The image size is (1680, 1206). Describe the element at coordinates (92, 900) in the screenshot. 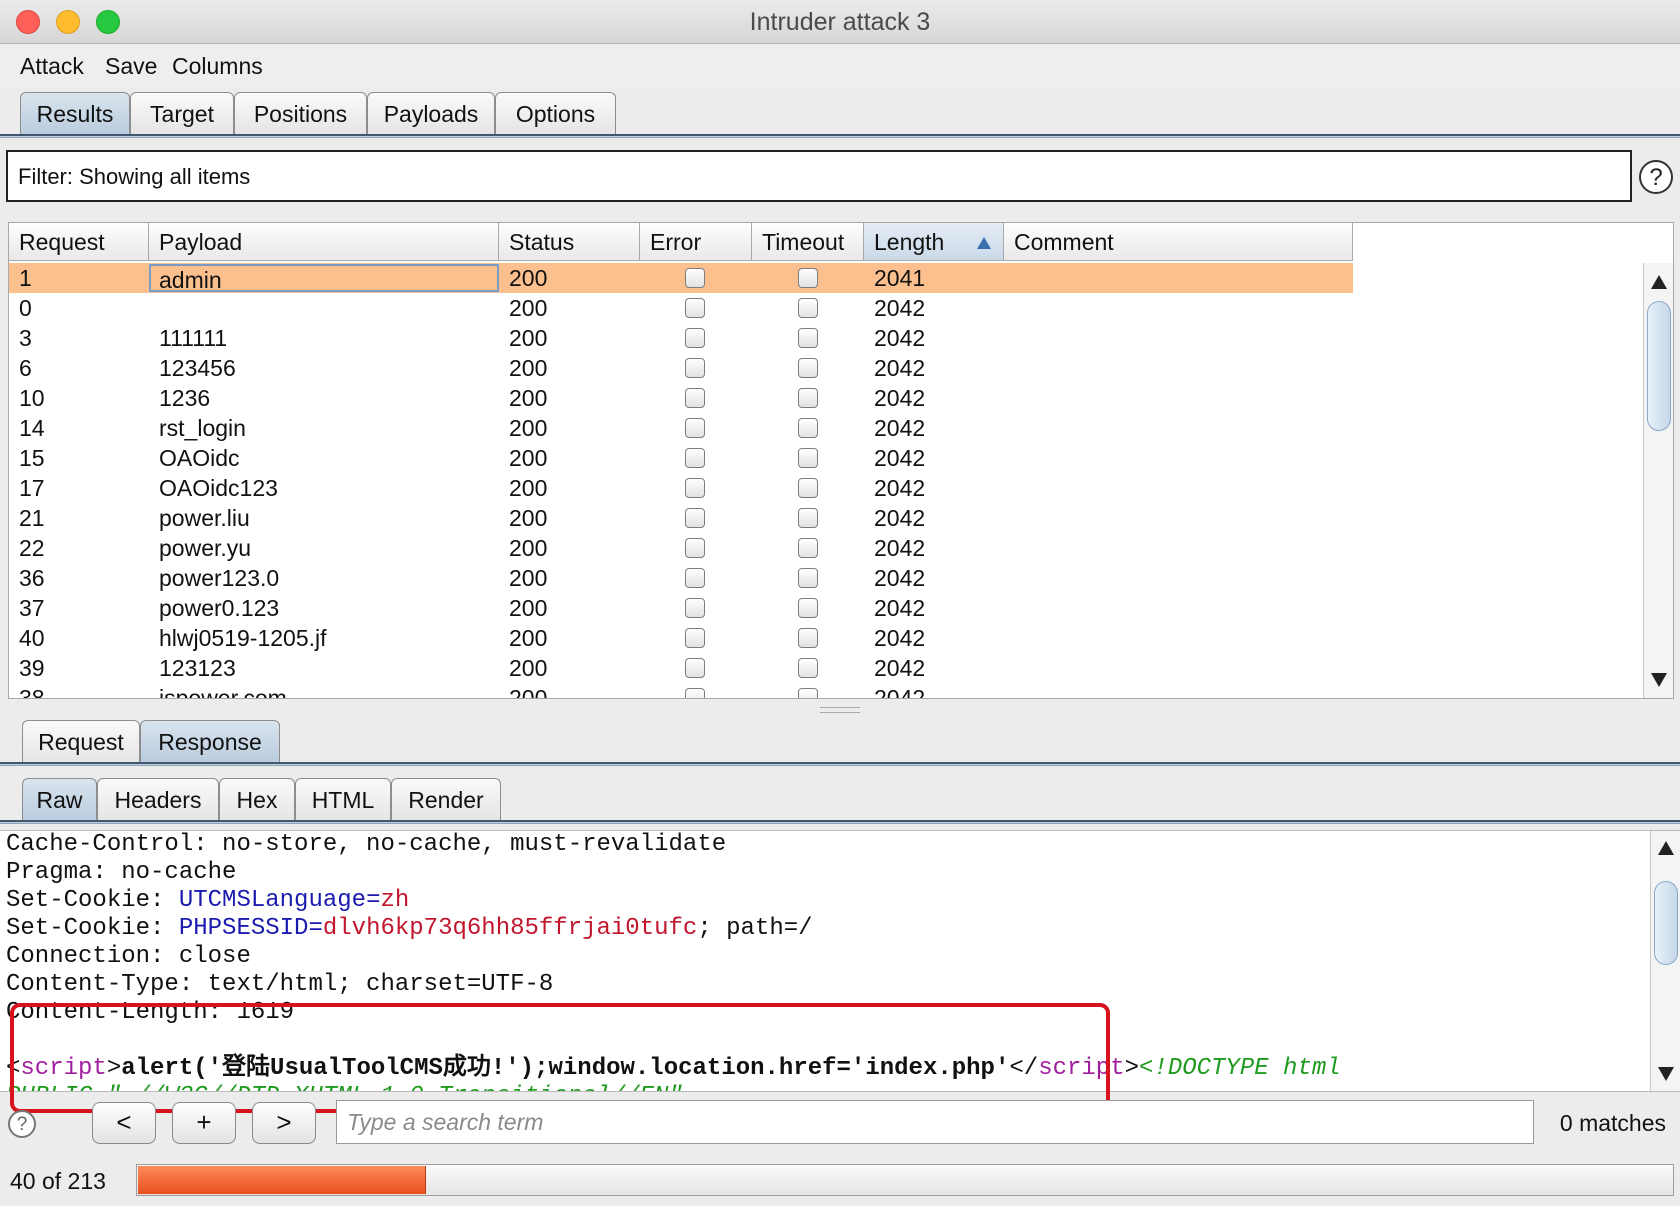

I see `header-key: Set-Cookie:` at that location.